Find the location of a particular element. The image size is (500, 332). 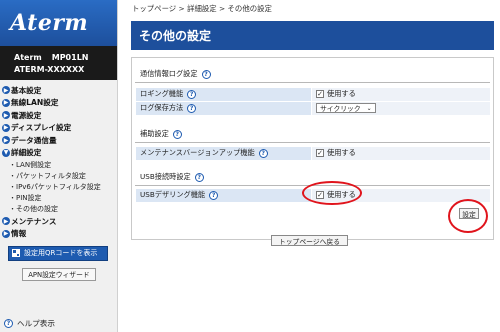

sidebar-item-display: ▶ ディスプレイ設定 is located at coordinates (58, 128).